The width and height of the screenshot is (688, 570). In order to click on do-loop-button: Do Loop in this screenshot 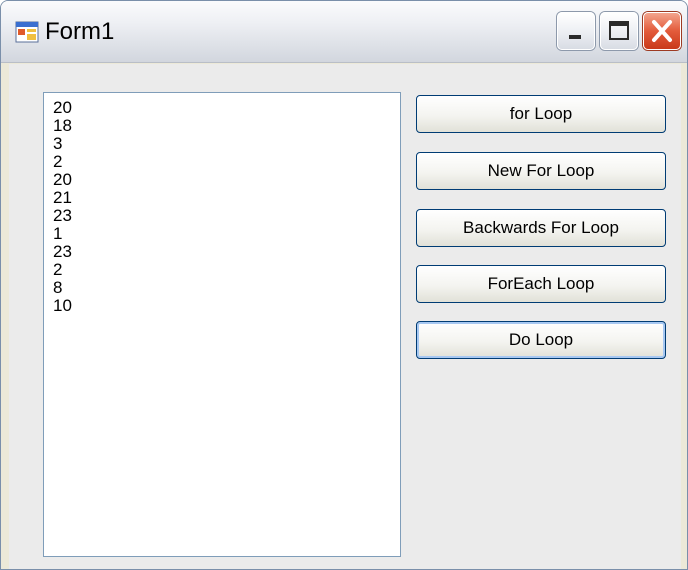, I will do `click(541, 340)`.